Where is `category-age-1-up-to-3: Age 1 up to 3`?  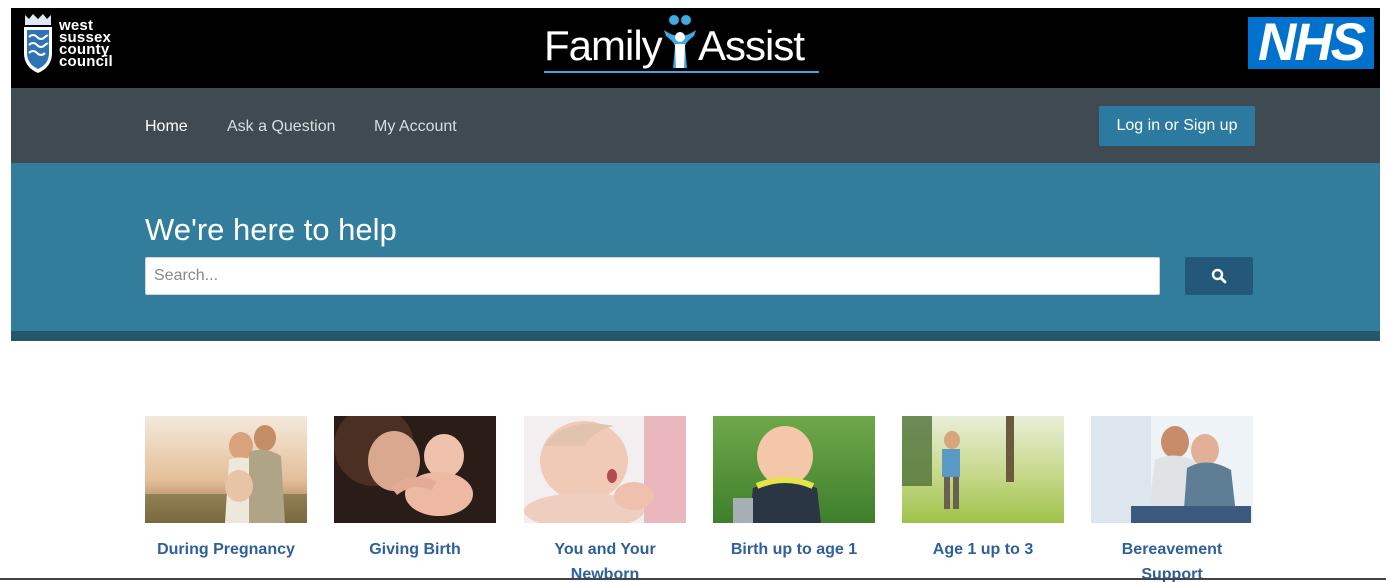
category-age-1-up-to-3: Age 1 up to 3 is located at coordinates (983, 489).